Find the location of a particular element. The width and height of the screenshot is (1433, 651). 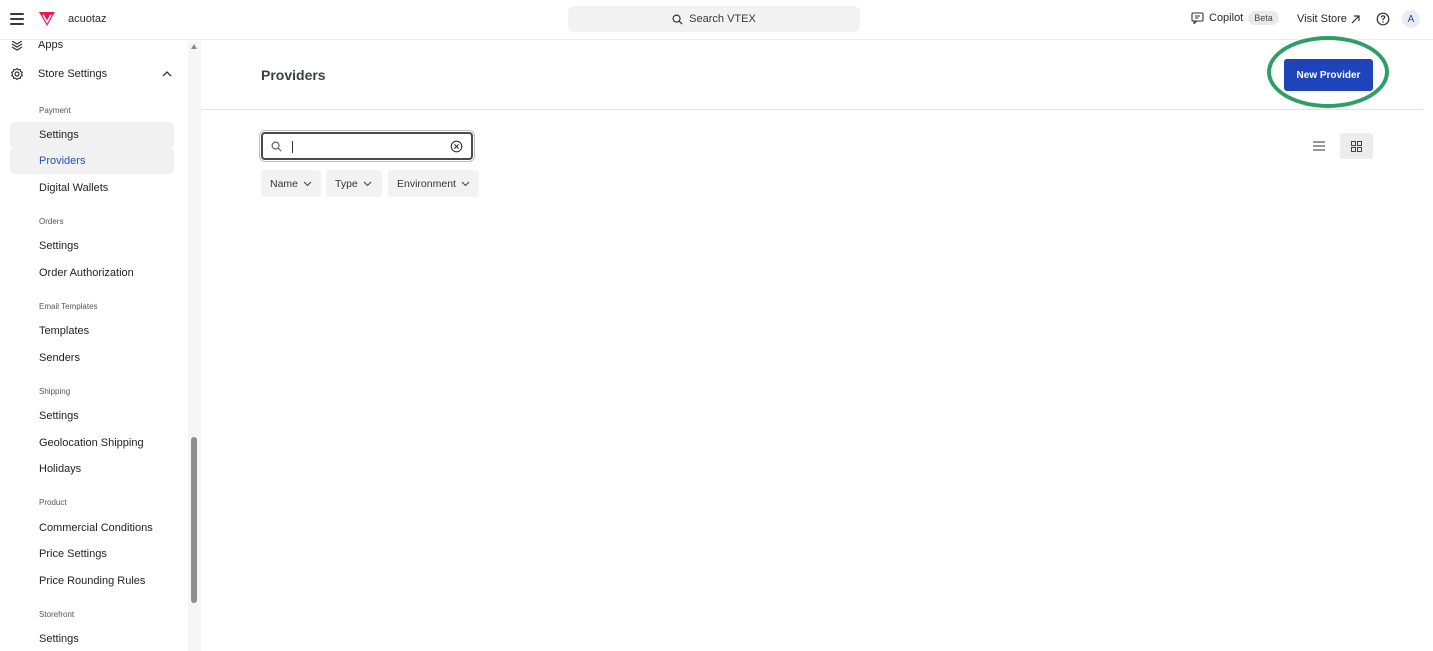

visit-store-label: Visit Store is located at coordinates (1322, 19).